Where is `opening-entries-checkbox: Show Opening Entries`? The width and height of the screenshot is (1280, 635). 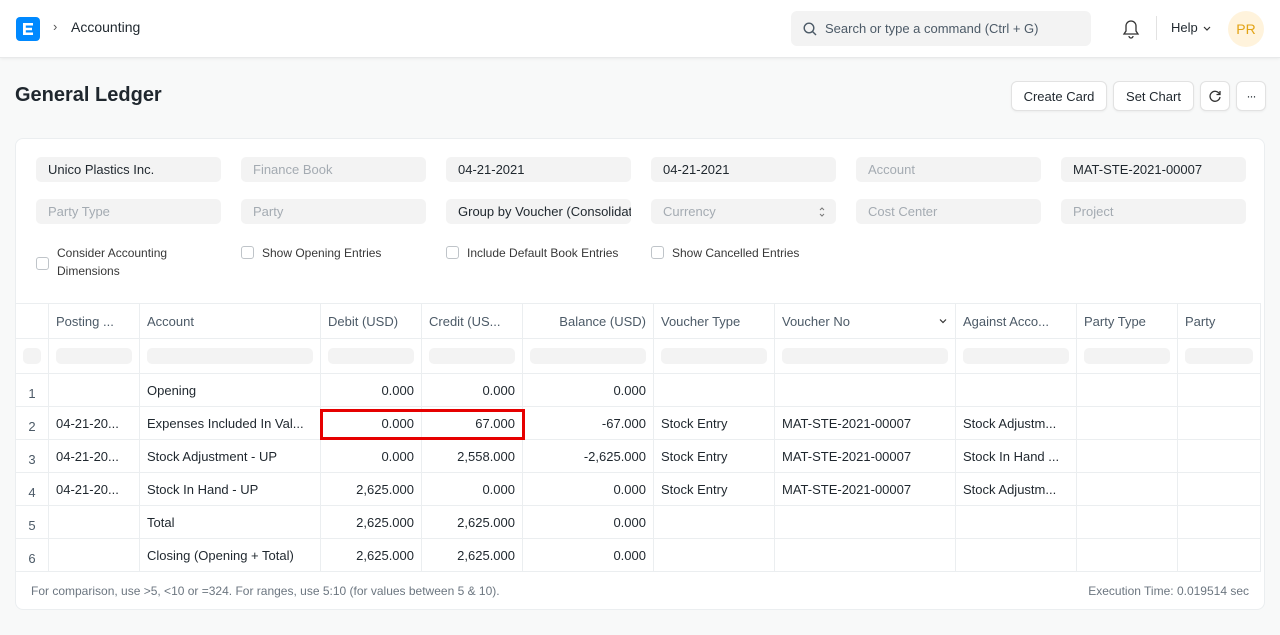 opening-entries-checkbox: Show Opening Entries is located at coordinates (311, 253).